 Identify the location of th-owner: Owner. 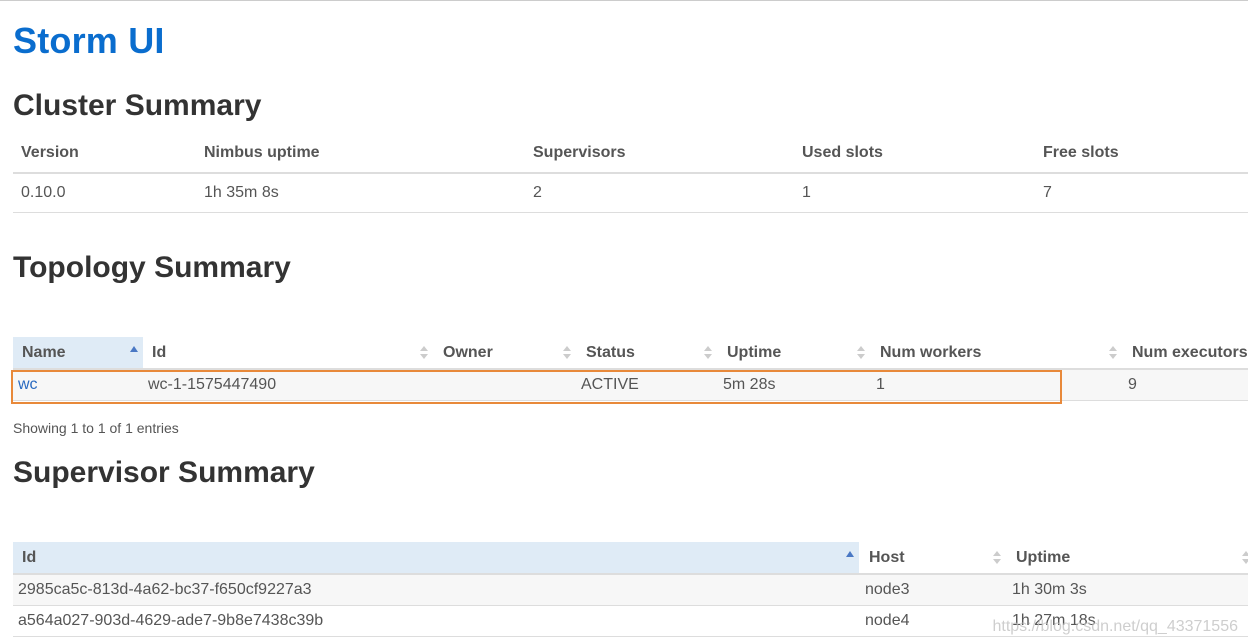
(504, 352).